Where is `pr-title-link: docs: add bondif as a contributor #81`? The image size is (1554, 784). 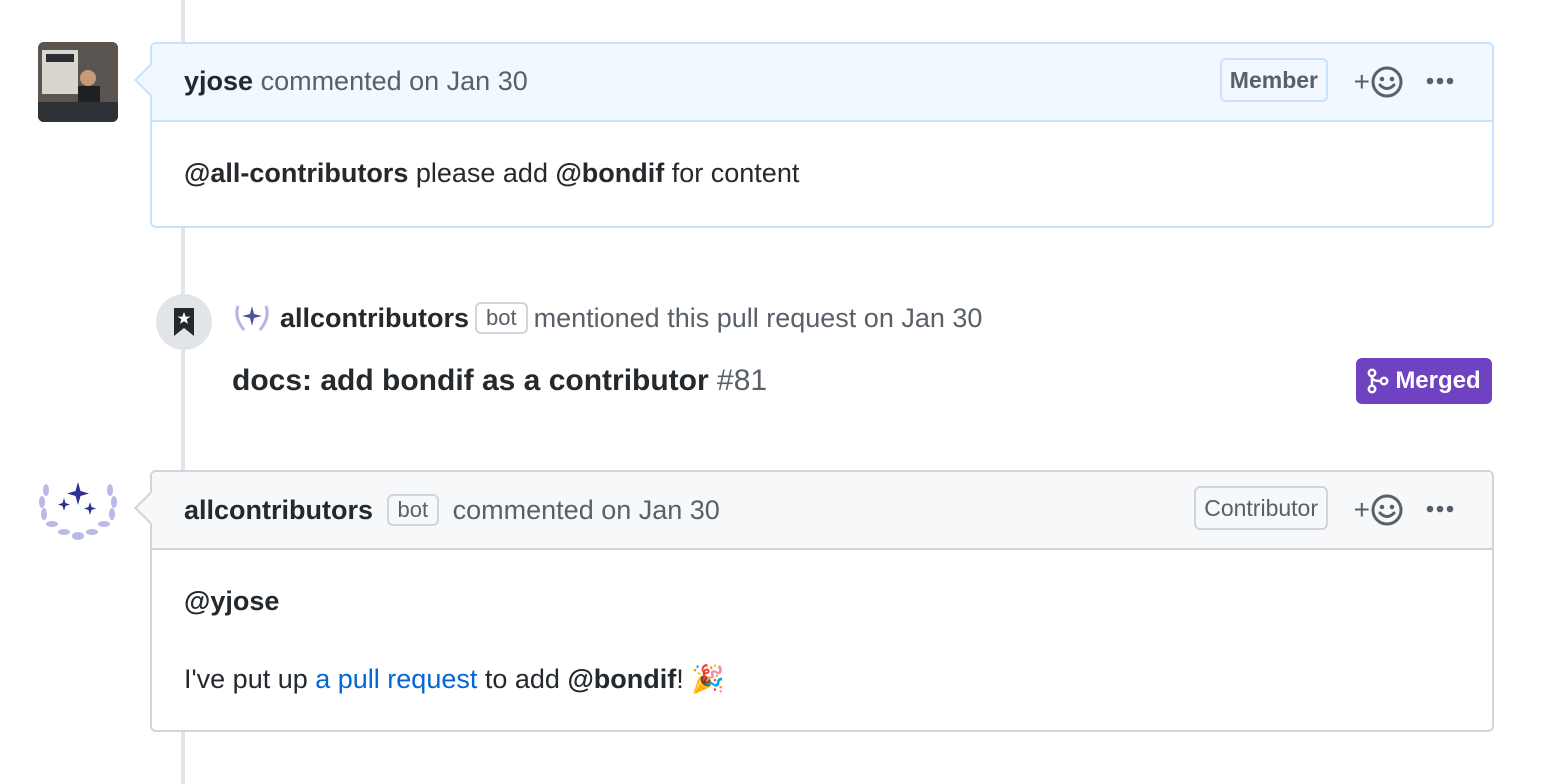
pr-title-link: docs: add bondif as a contributor #81 is located at coordinates (499, 381).